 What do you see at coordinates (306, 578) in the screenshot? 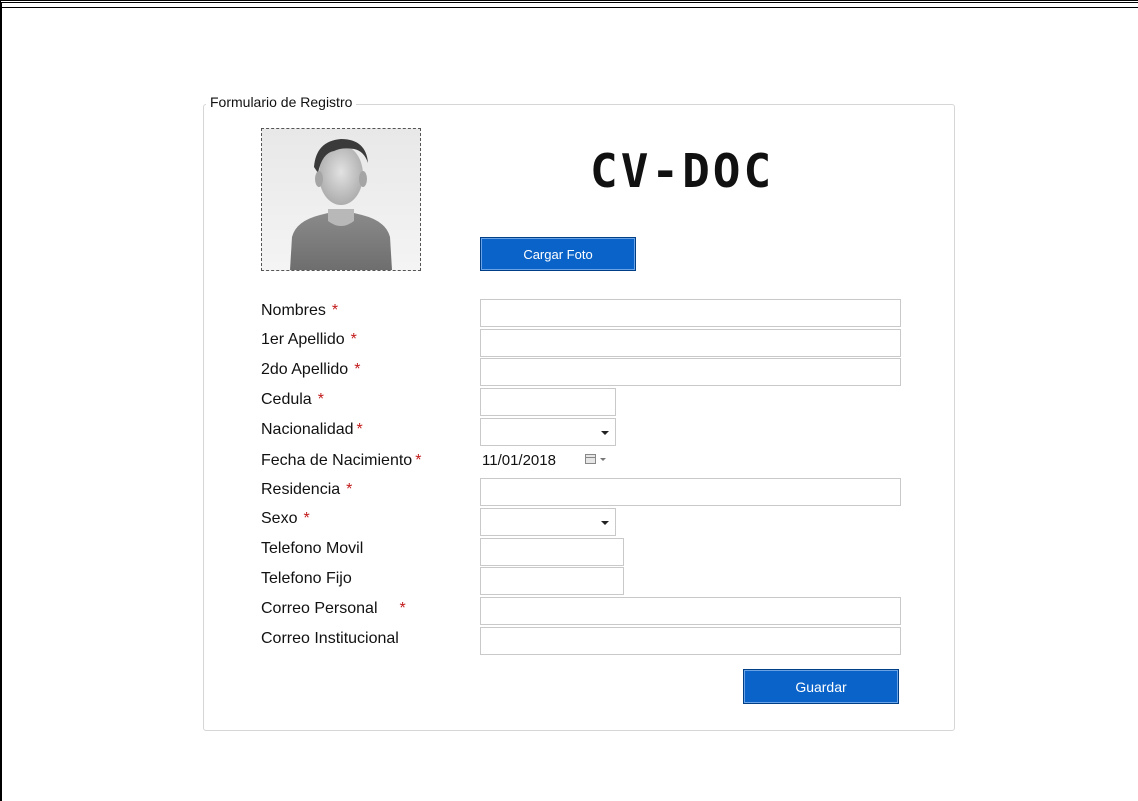
I see `label-telefono-fijo: Telefono Fijo` at bounding box center [306, 578].